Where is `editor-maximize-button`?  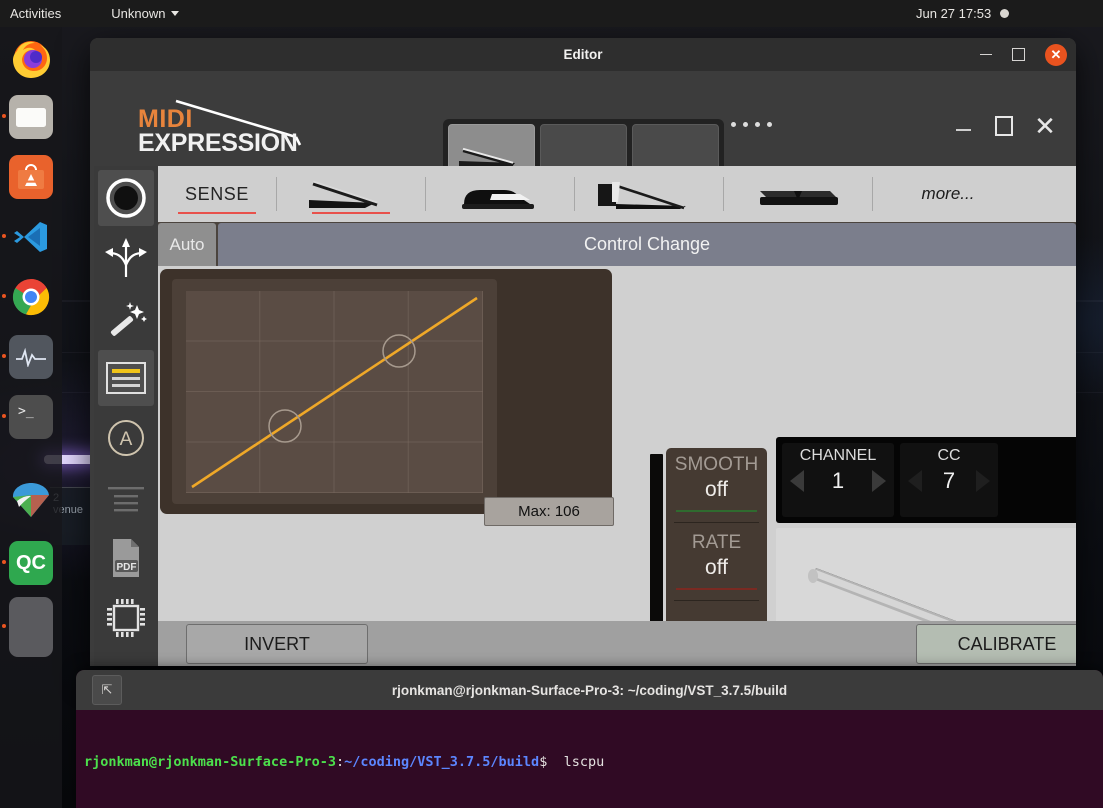
editor-maximize-button is located at coordinates (1018, 54).